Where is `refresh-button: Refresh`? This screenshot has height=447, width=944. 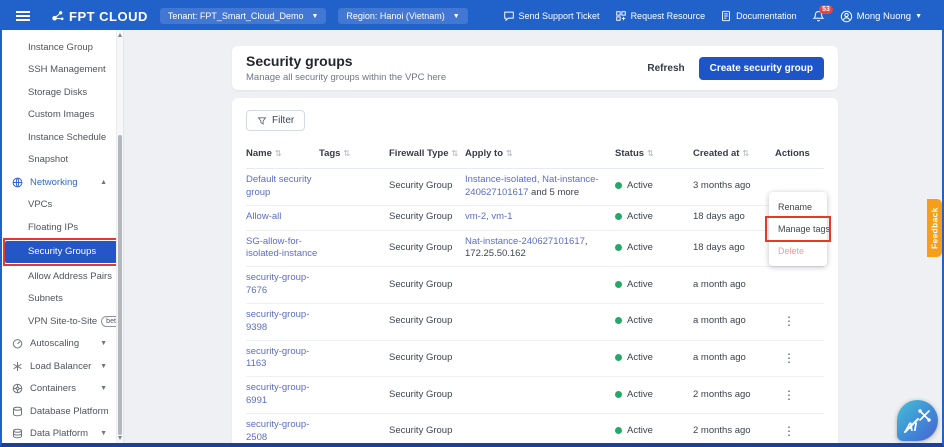
refresh-button: Refresh is located at coordinates (665, 68).